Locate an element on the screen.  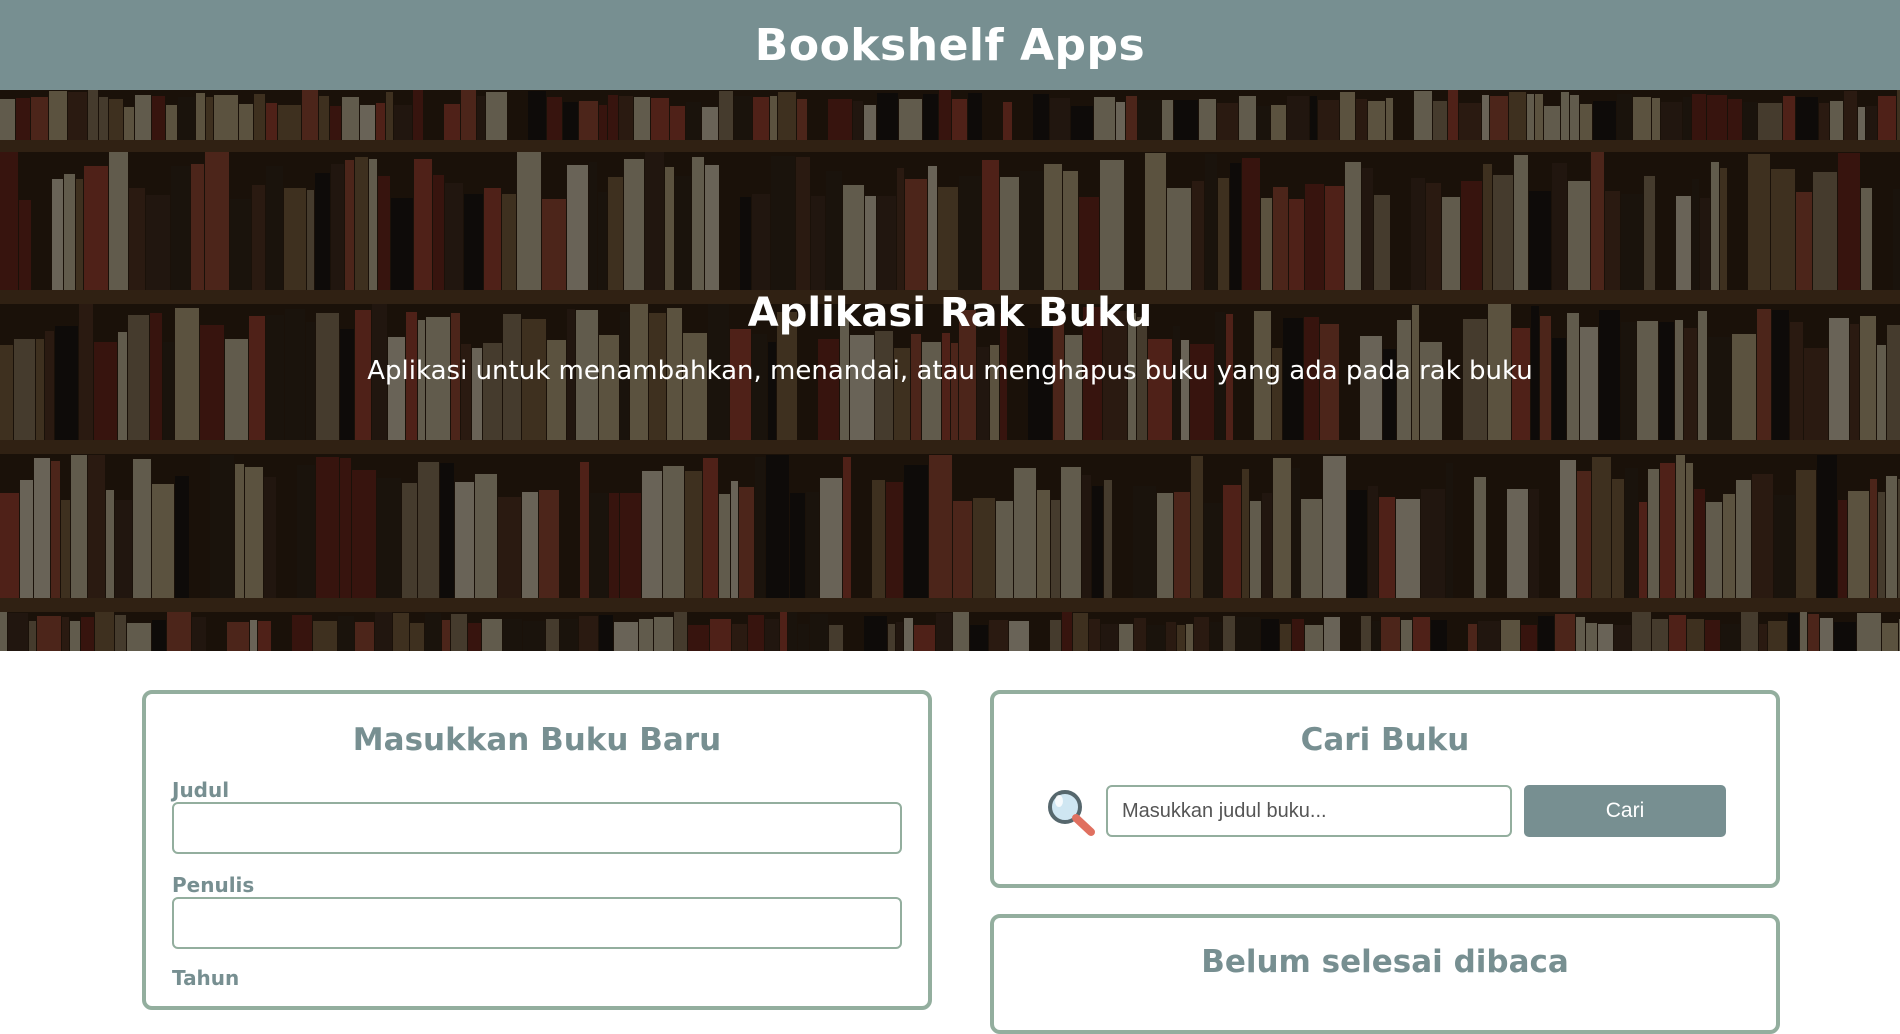
app-header: Bookshelf Apps is located at coordinates (950, 45).